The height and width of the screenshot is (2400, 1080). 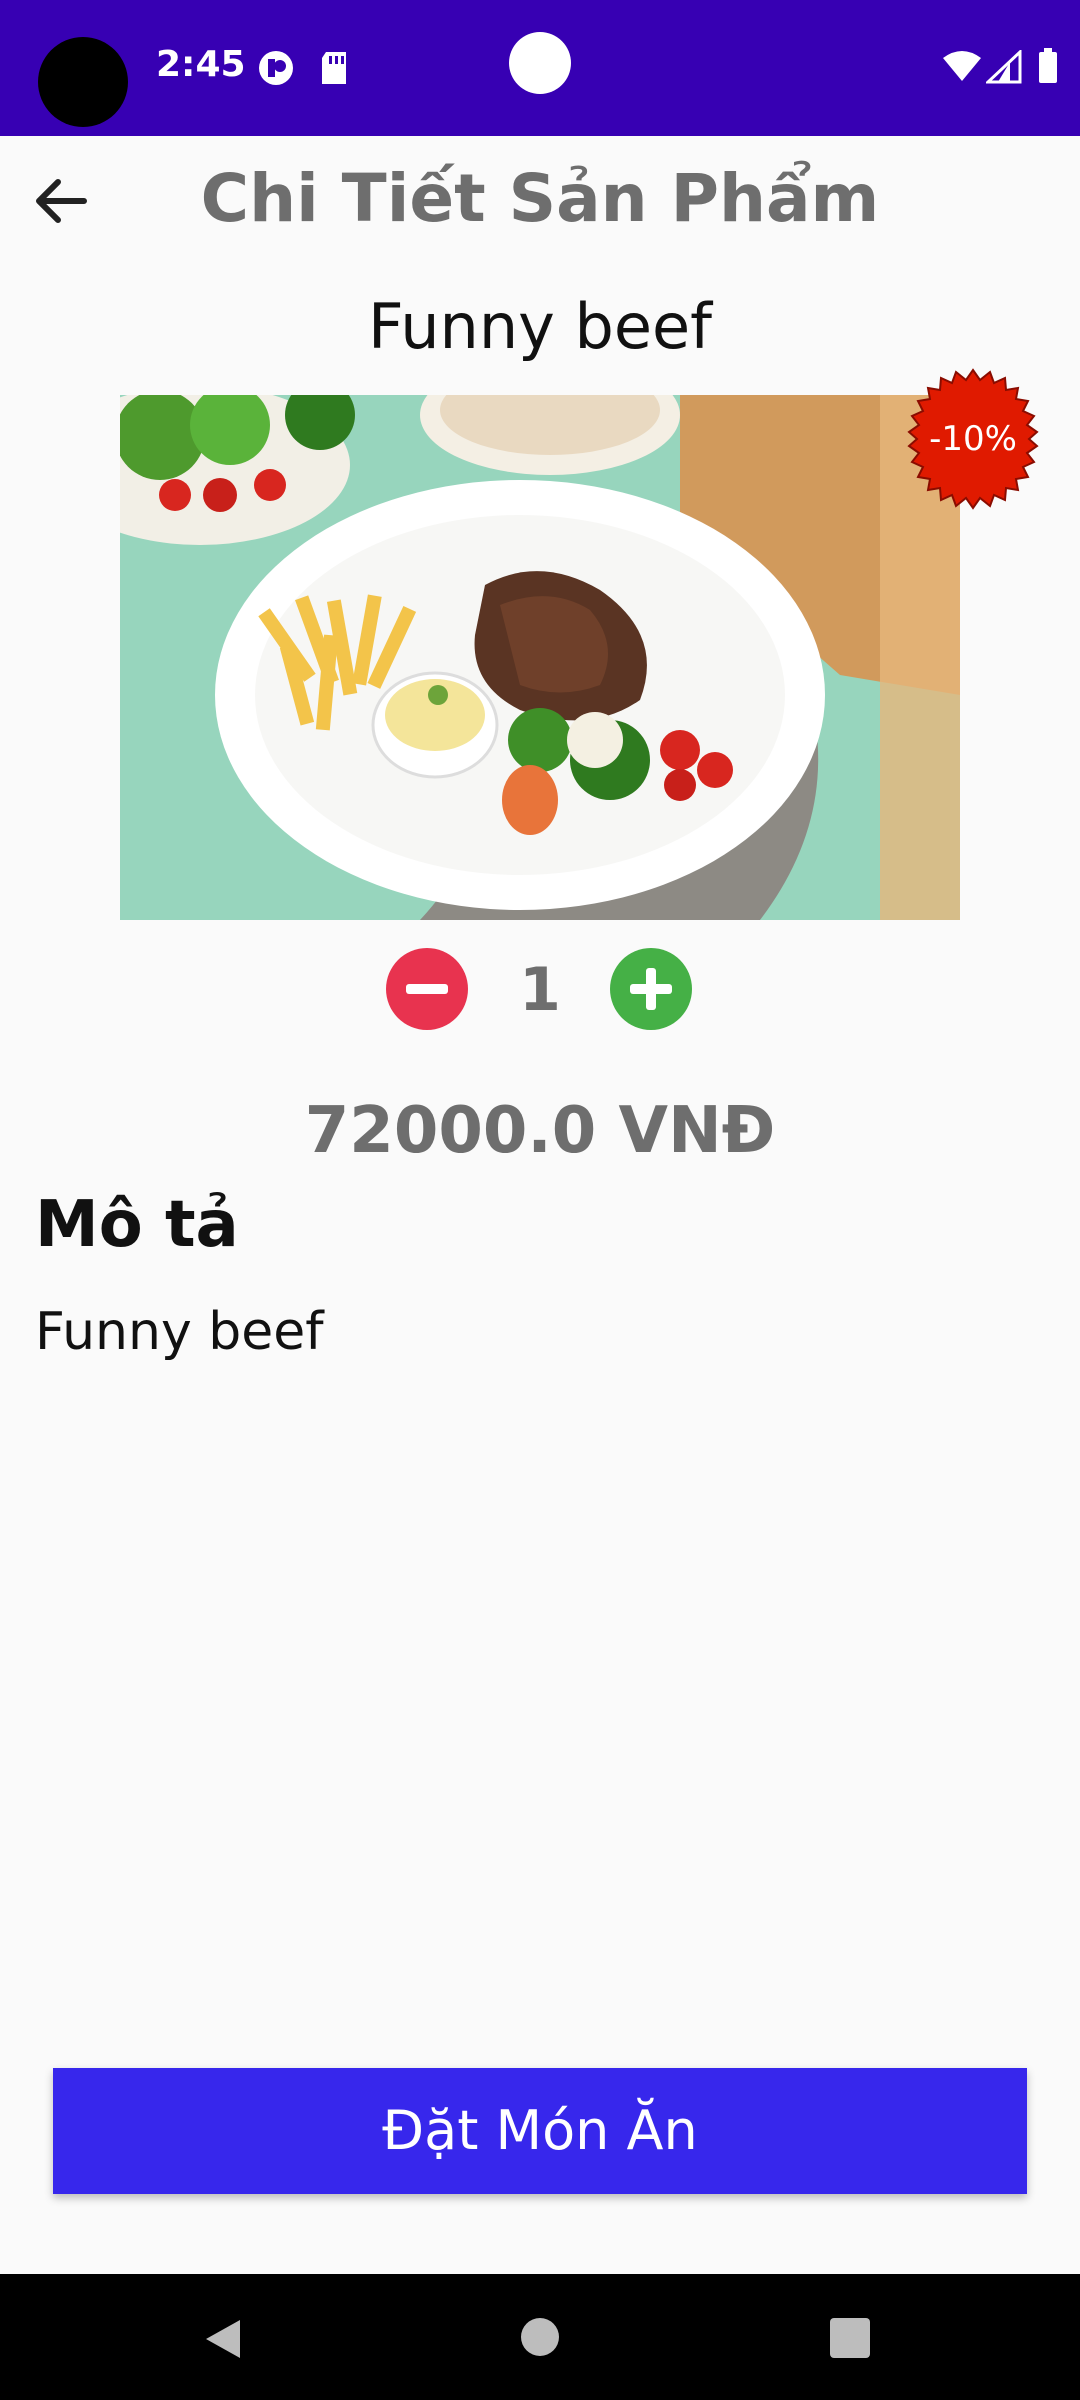 I want to click on notification-dot, so click(x=540, y=63).